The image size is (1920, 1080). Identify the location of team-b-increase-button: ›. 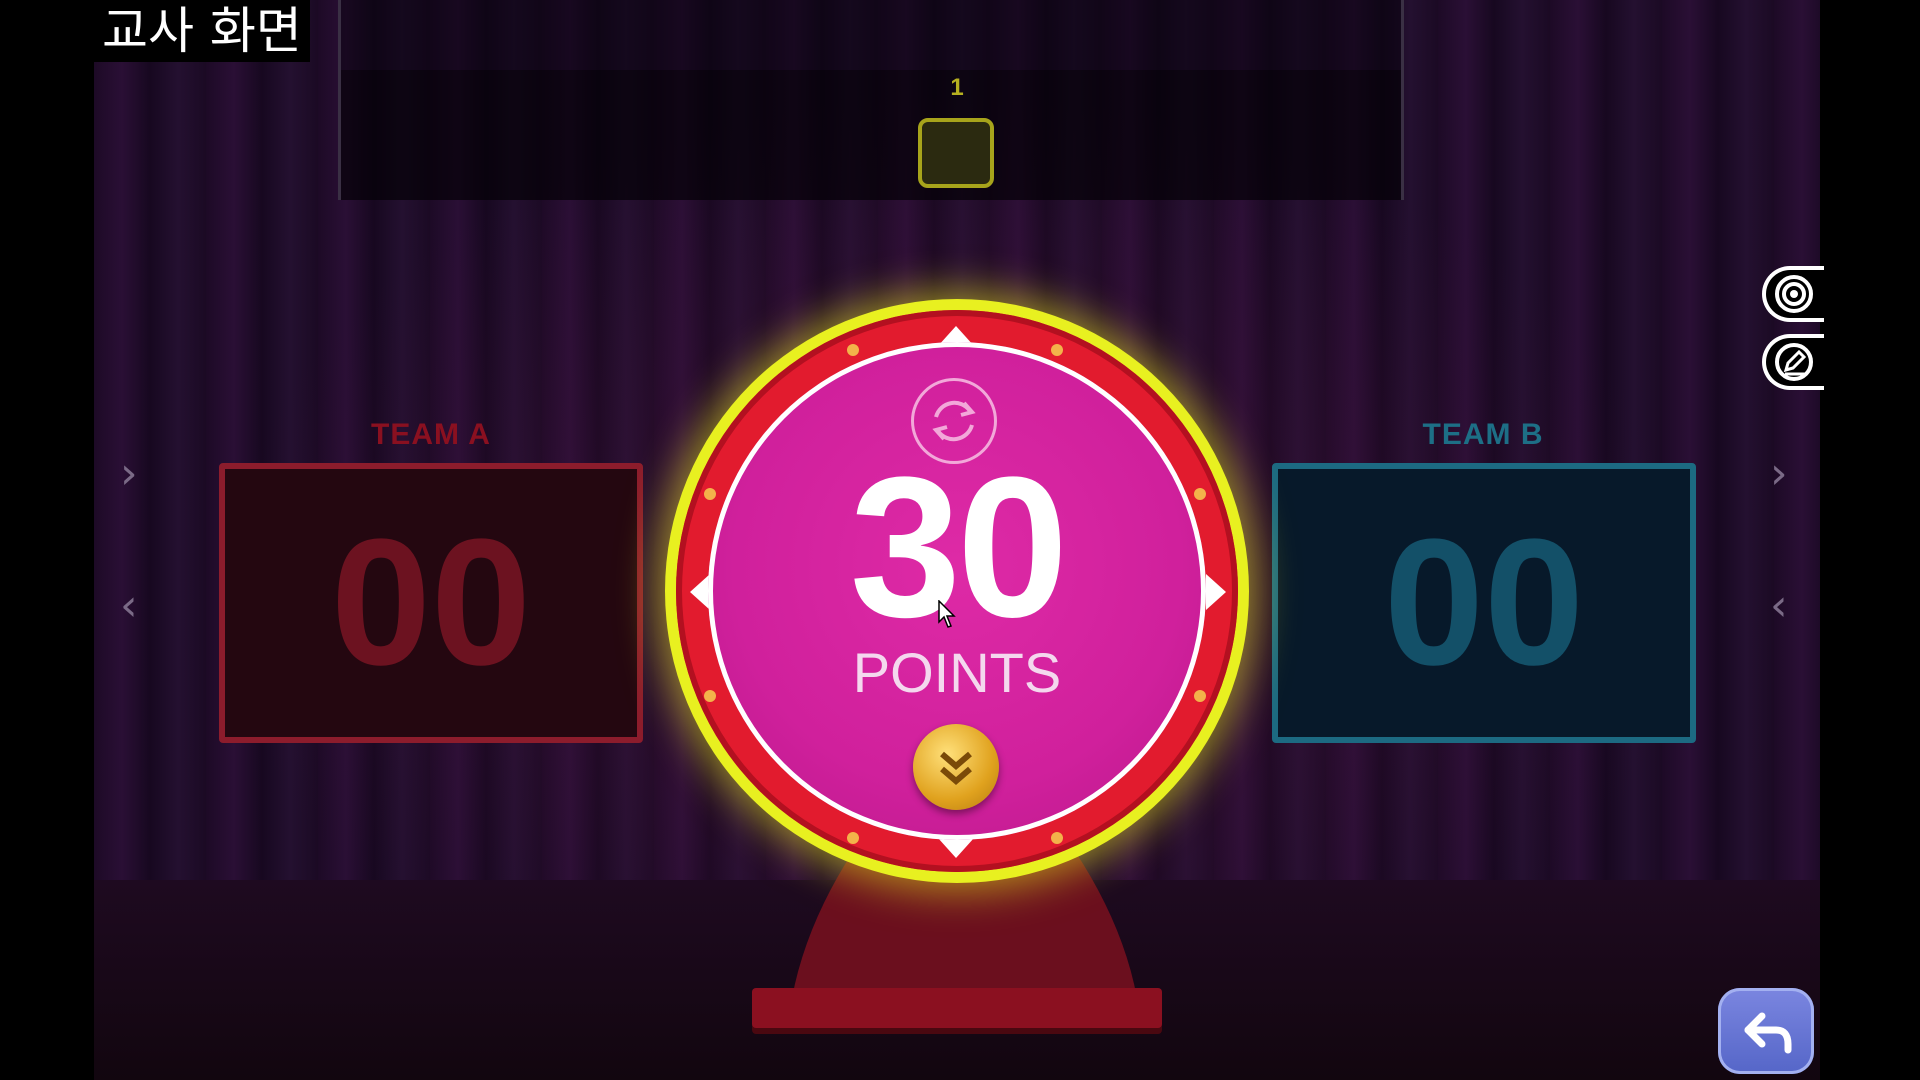
(1779, 473).